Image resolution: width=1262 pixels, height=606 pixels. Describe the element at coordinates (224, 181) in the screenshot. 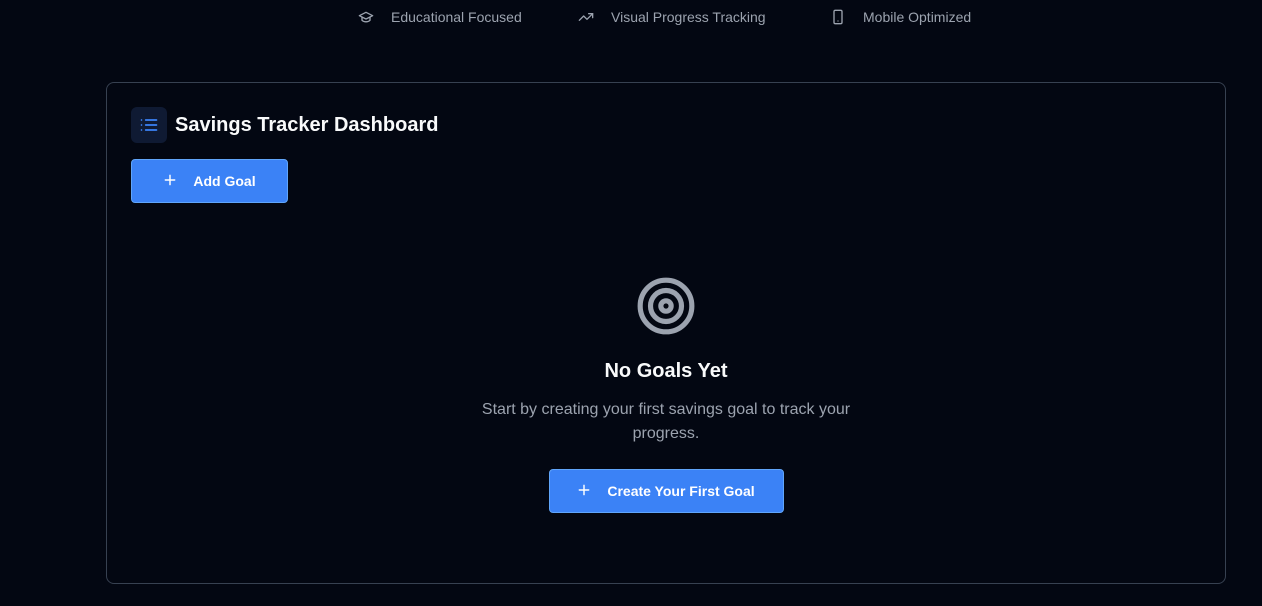

I see `add-goal-label: Add Goal` at that location.